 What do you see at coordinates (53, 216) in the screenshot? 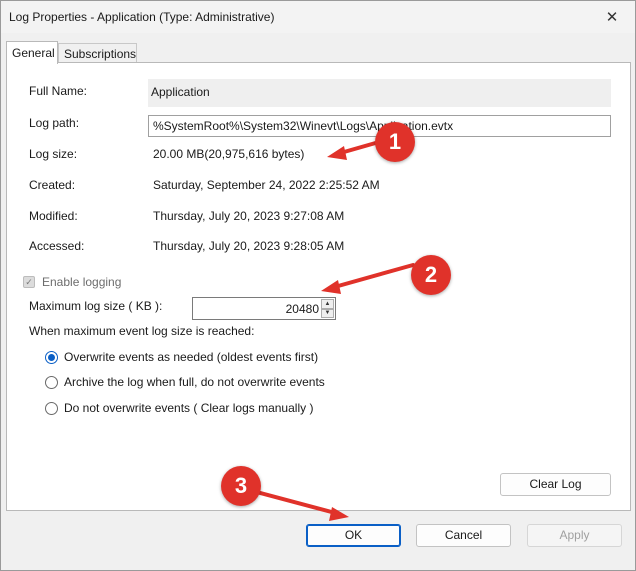
I see `modified-label: Modified:` at bounding box center [53, 216].